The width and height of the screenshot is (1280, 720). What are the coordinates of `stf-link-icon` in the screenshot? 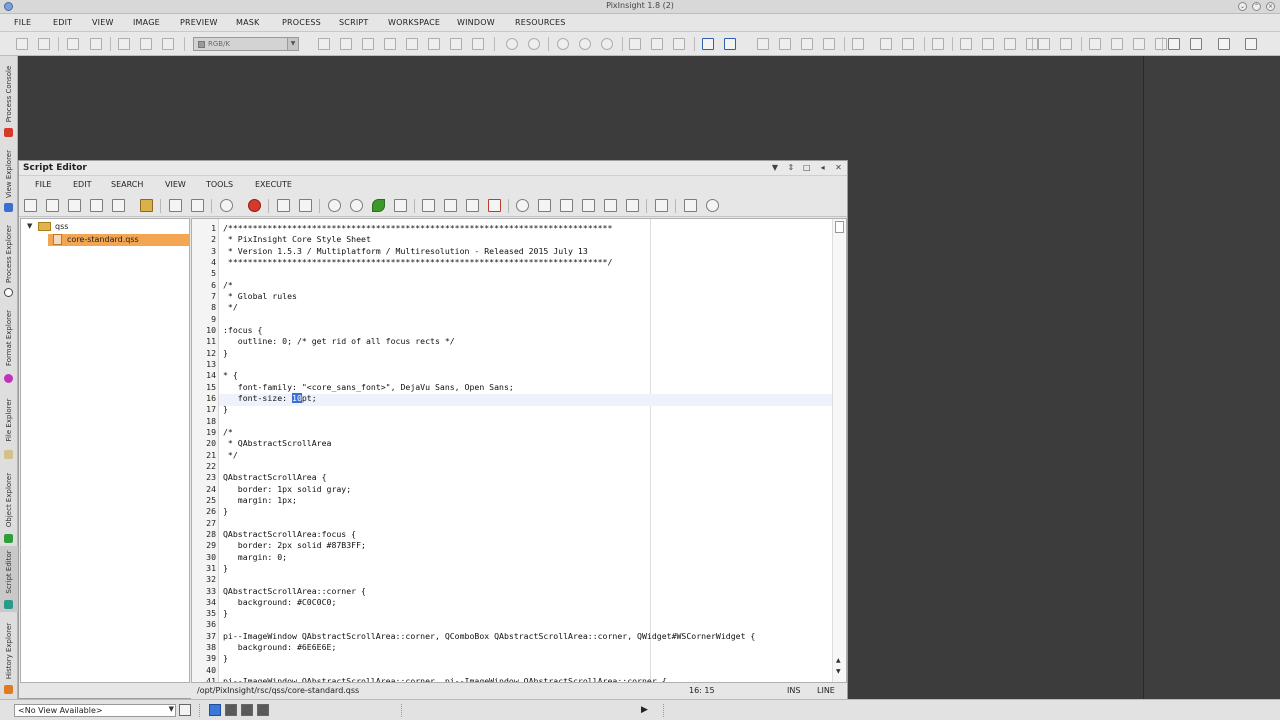 It's located at (1139, 44).